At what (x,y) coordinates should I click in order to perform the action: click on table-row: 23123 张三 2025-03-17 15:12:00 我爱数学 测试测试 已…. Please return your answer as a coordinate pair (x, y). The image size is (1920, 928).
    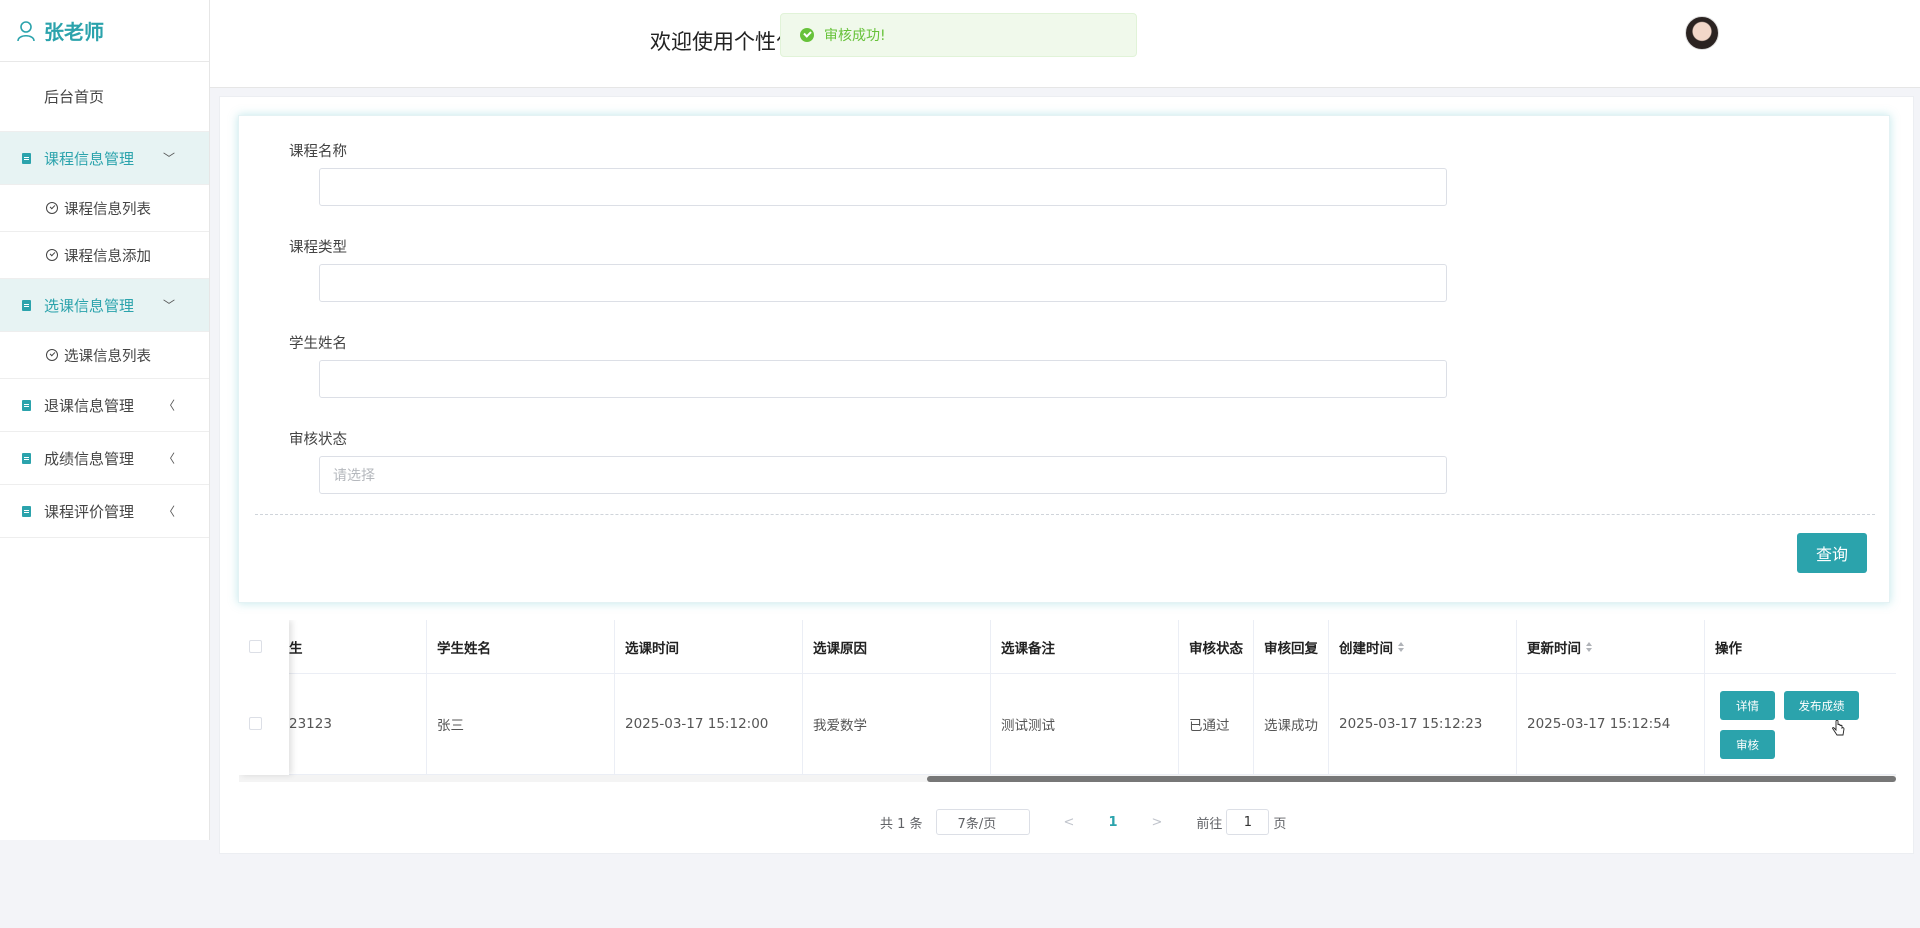
    Looking at the image, I should click on (1067, 724).